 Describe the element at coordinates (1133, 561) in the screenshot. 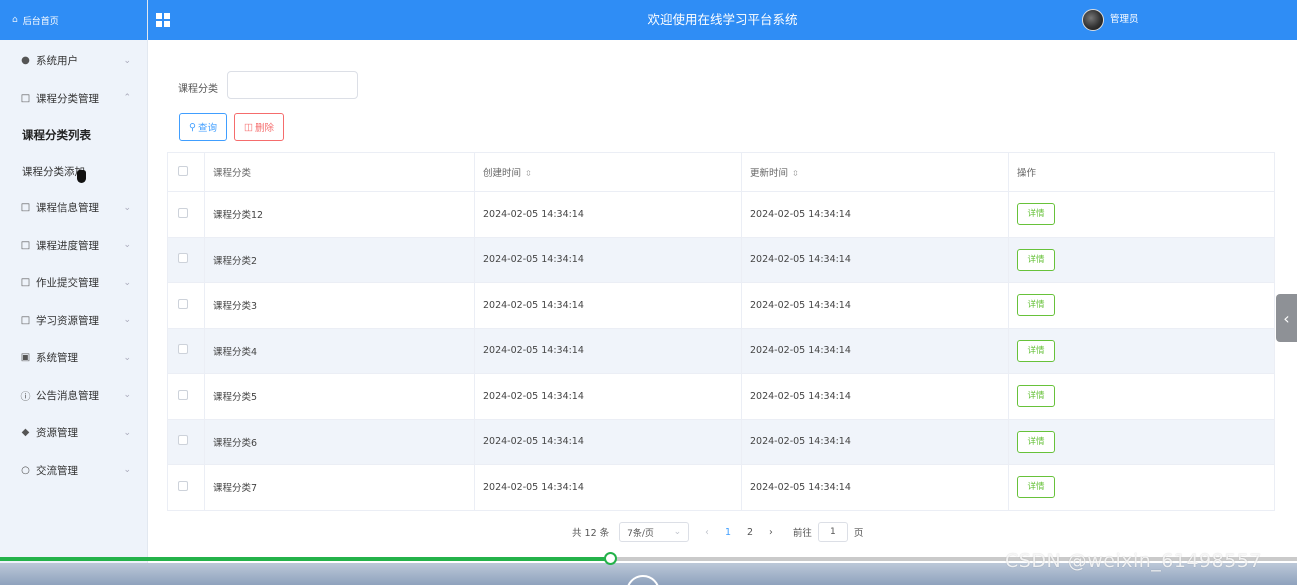

I see `watermark: CSDN @weixin_61498557` at that location.